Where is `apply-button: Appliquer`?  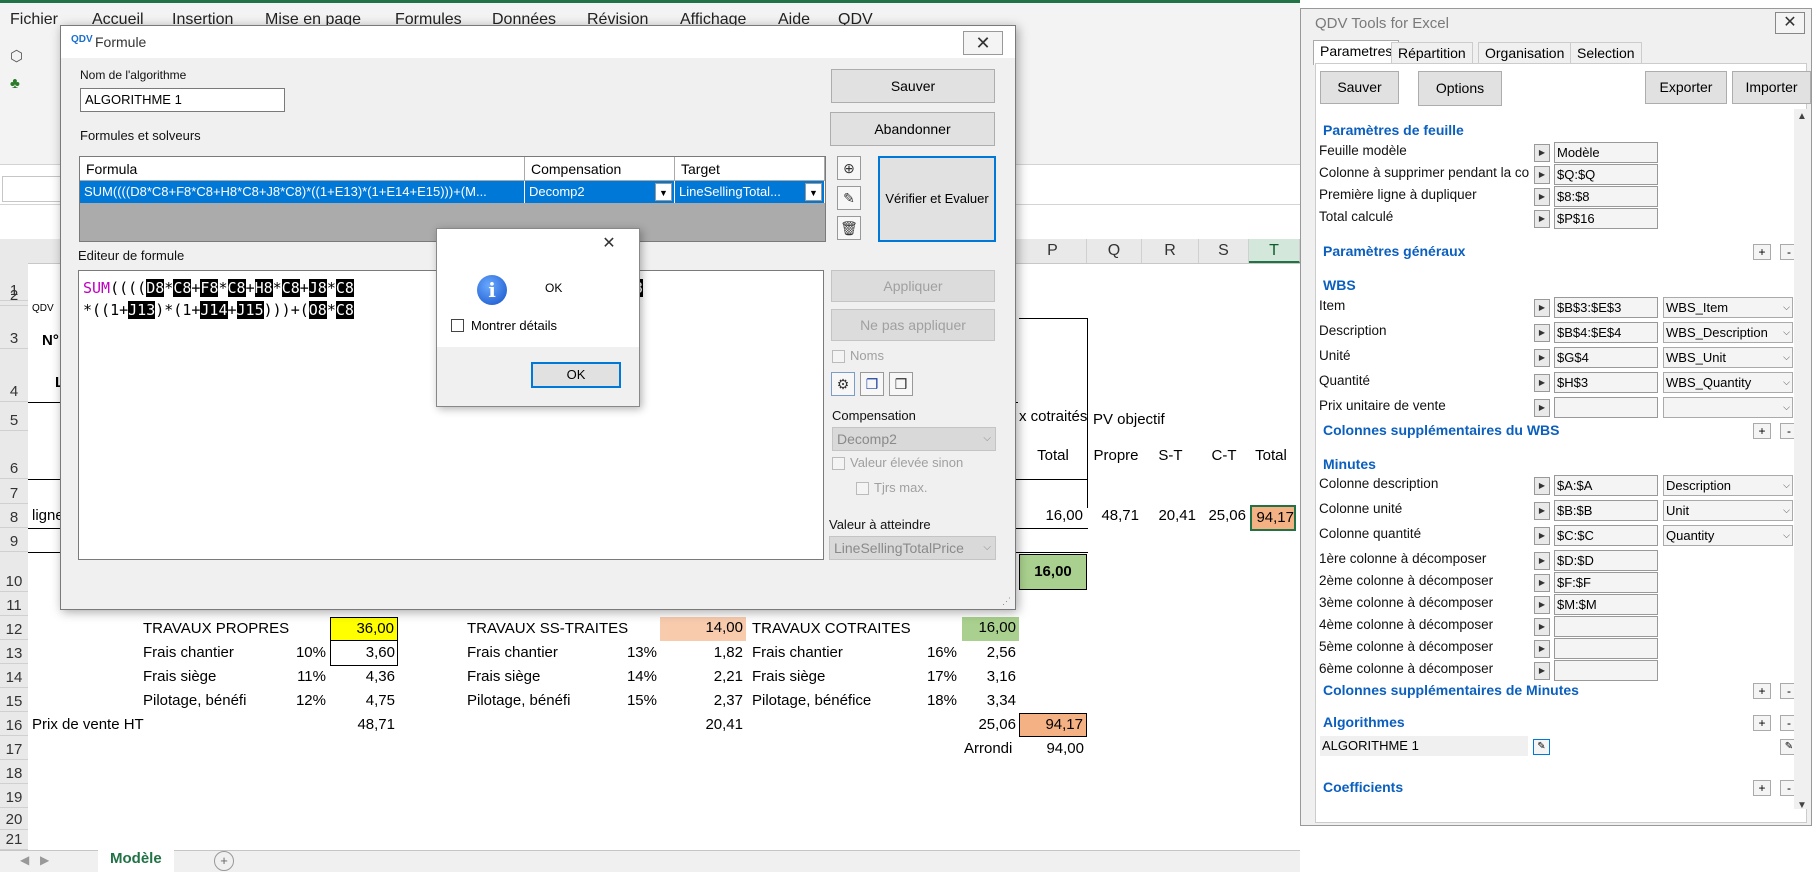
apply-button: Appliquer is located at coordinates (913, 286).